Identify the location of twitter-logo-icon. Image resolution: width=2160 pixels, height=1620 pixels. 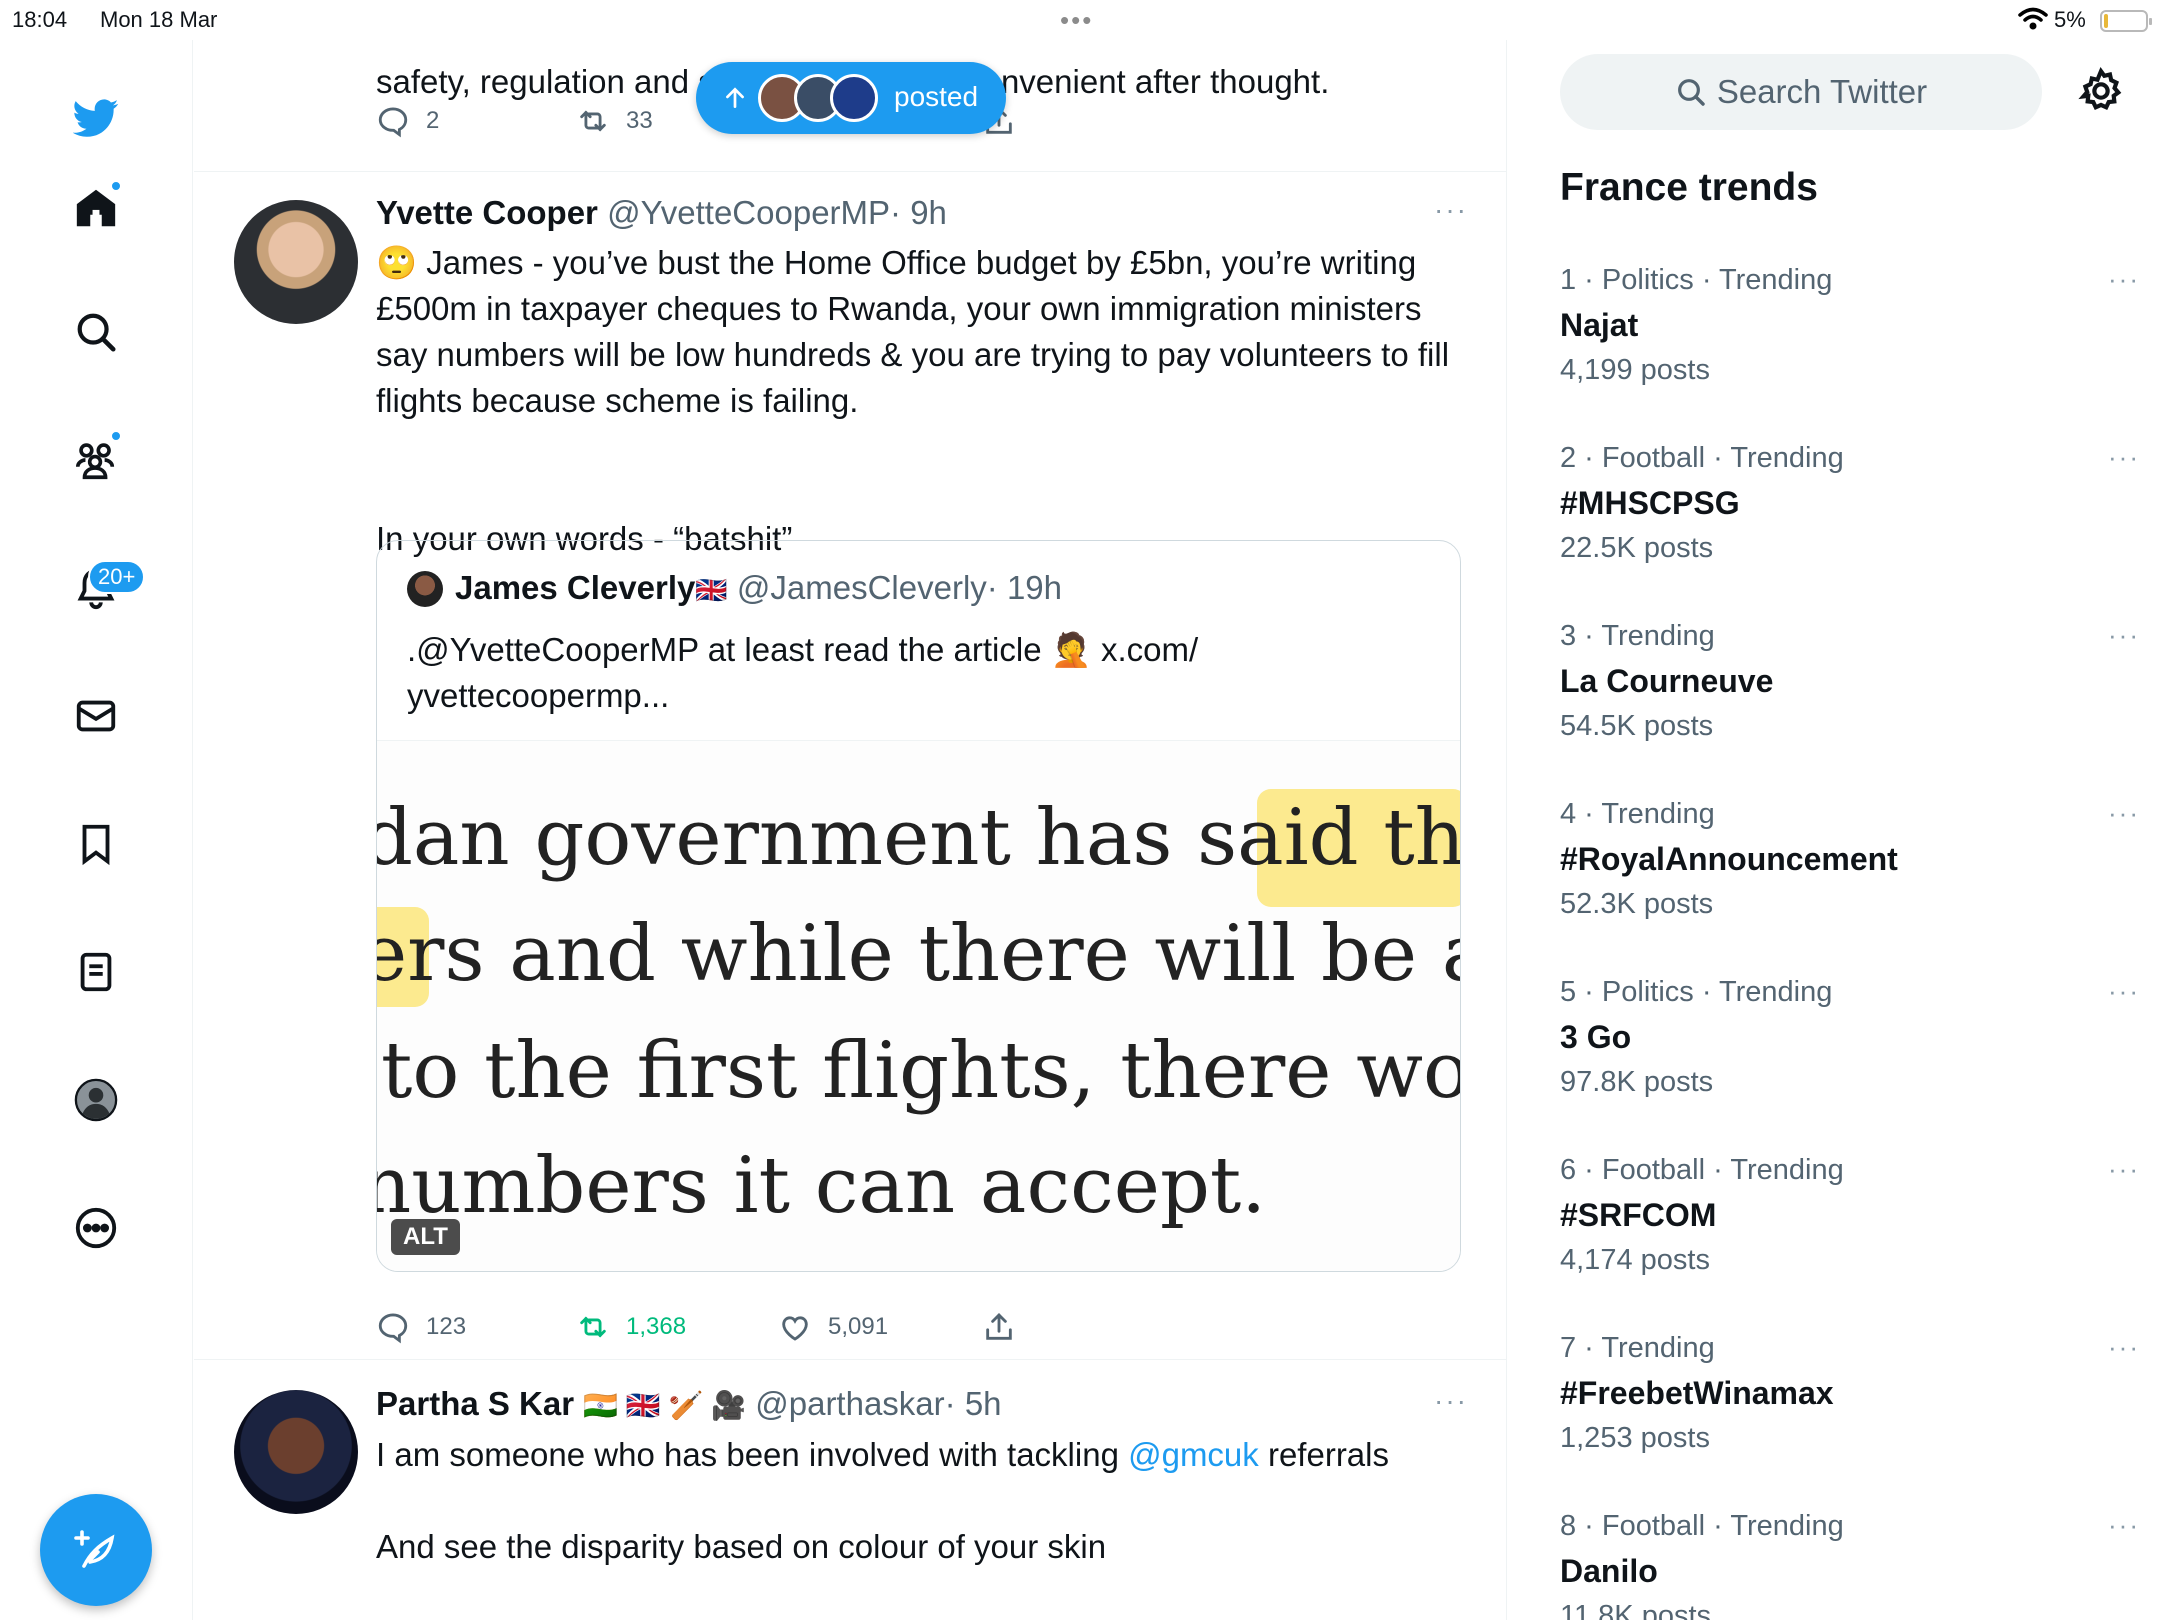
(96, 118).